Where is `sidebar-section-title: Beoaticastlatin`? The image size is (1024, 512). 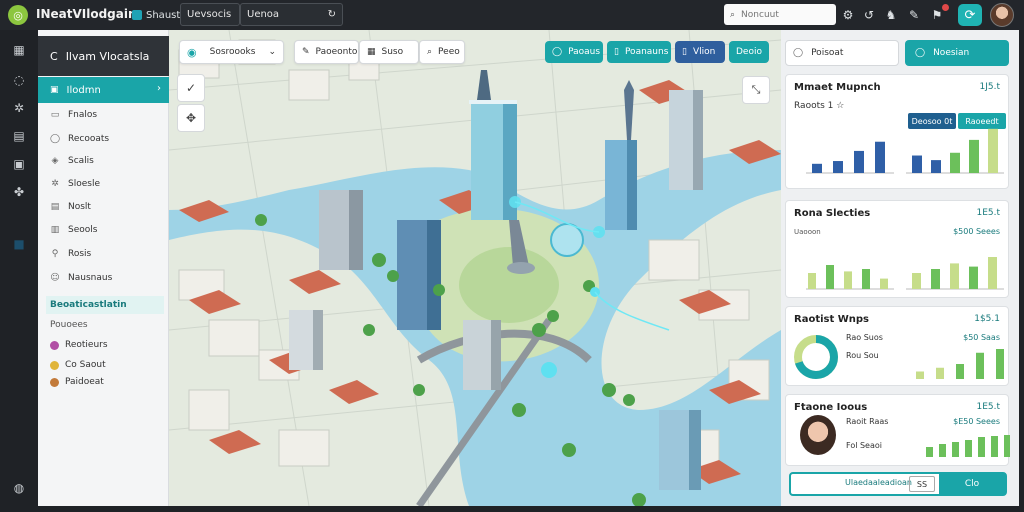 sidebar-section-title: Beoaticastlatin is located at coordinates (105, 305).